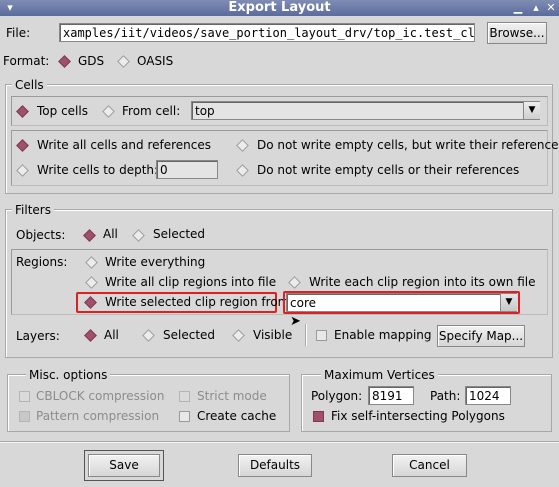 Image resolution: width=559 pixels, height=487 pixels. What do you see at coordinates (488, 395) in the screenshot?
I see `path-input: 1024` at bounding box center [488, 395].